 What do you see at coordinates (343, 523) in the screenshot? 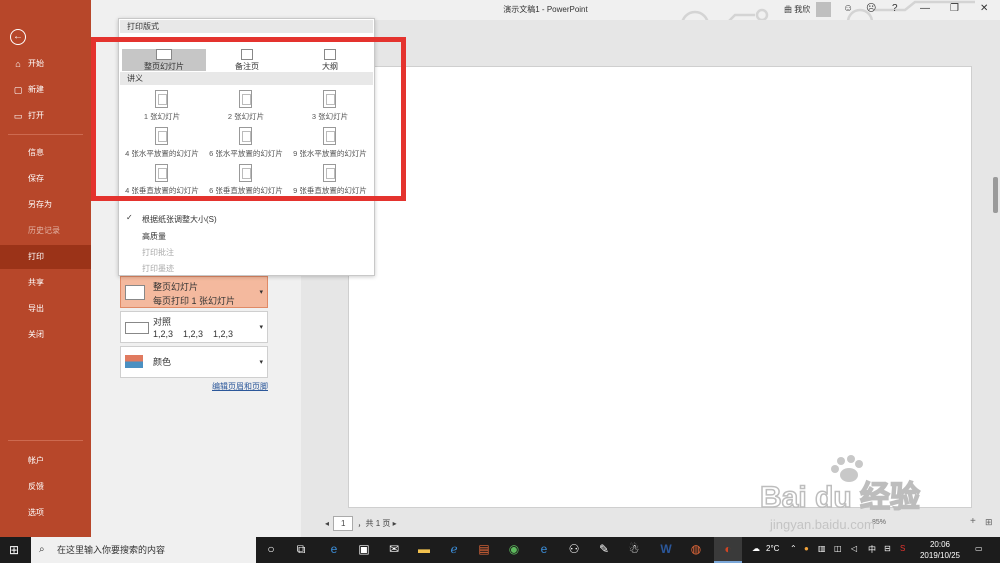
I see `page-number-input: 1` at bounding box center [343, 523].